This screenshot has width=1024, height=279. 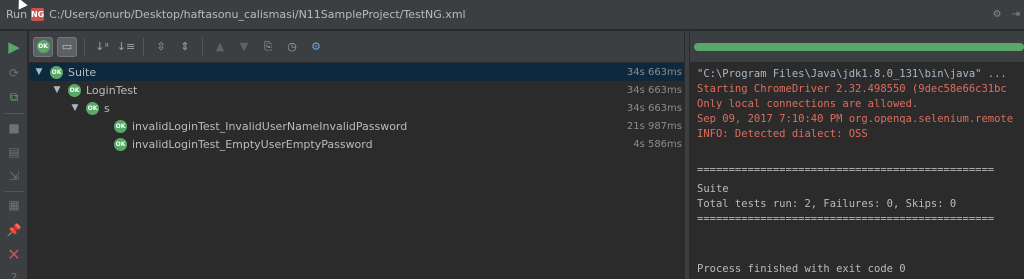 I want to click on console-line: INFO: Detected dialect: OSS, so click(x=782, y=134).